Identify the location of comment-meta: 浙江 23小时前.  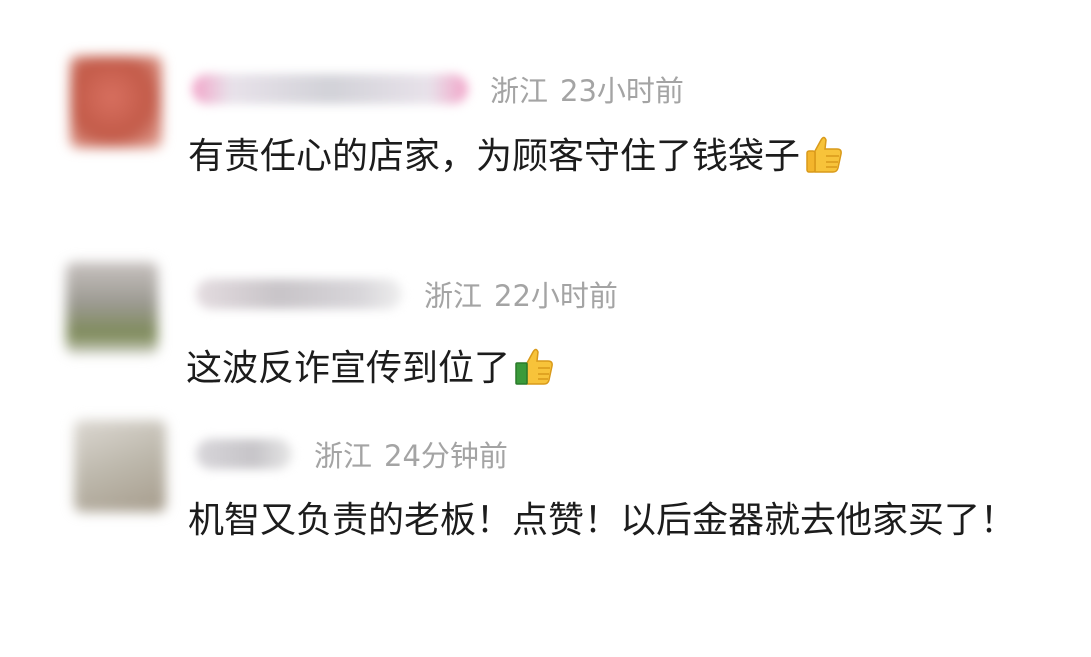
(587, 89).